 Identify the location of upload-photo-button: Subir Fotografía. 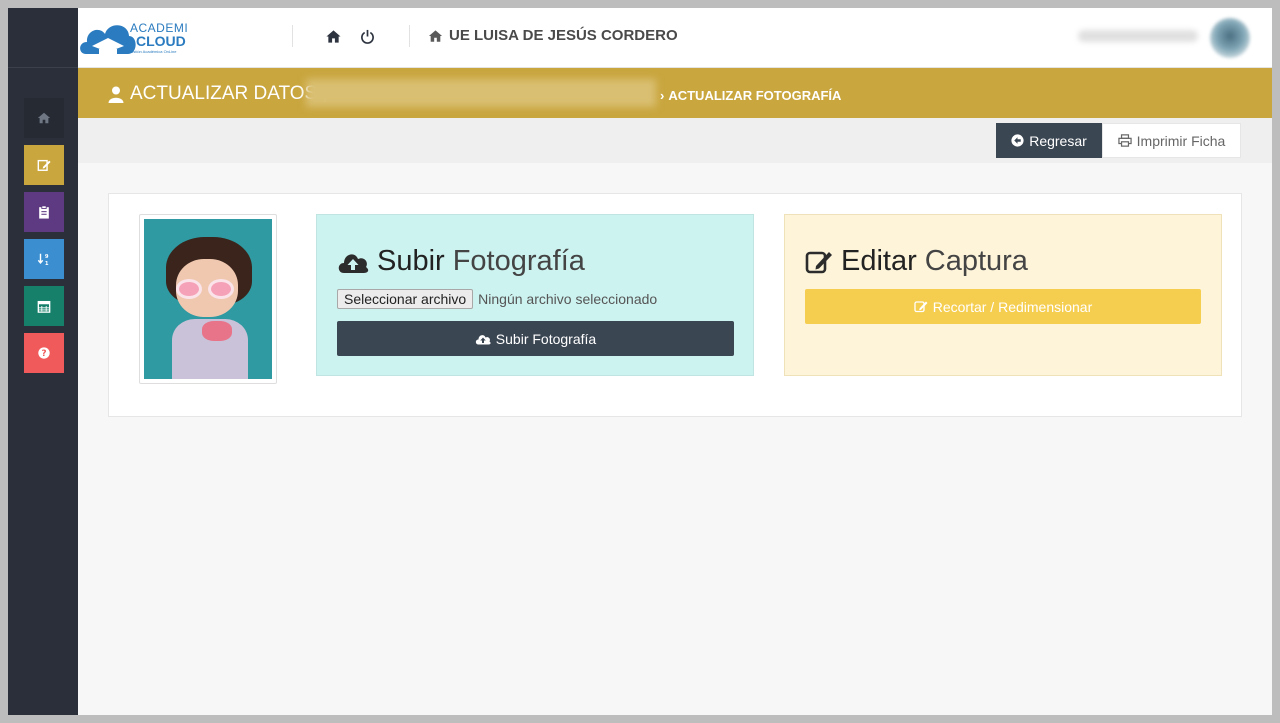
(535, 338).